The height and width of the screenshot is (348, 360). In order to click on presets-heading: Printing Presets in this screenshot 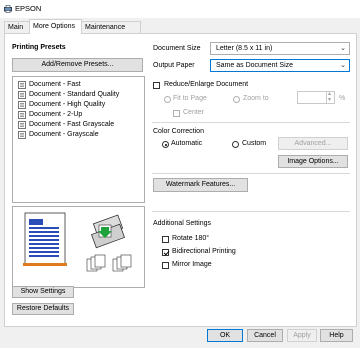, I will do `click(39, 47)`.